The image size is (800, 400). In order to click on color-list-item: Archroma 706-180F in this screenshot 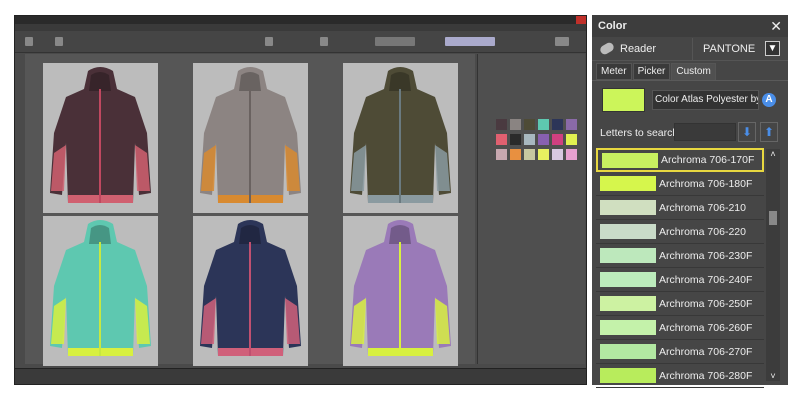, I will do `click(680, 184)`.